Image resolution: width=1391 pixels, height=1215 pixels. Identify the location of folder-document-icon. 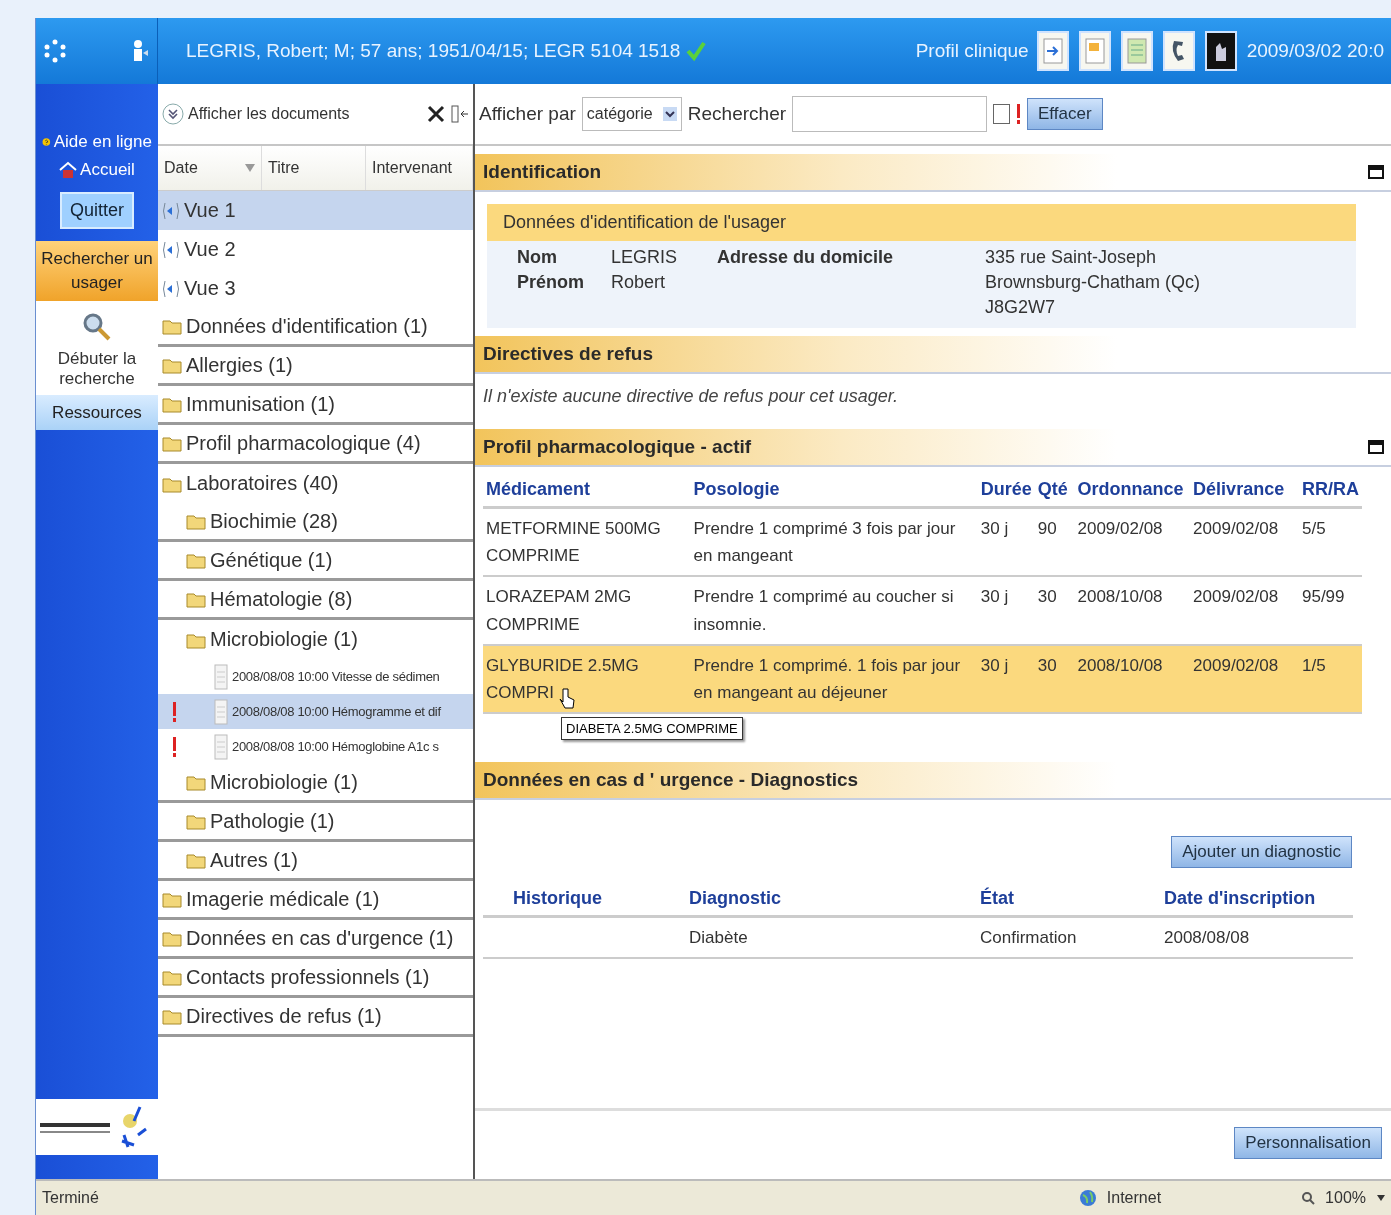
(1094, 51).